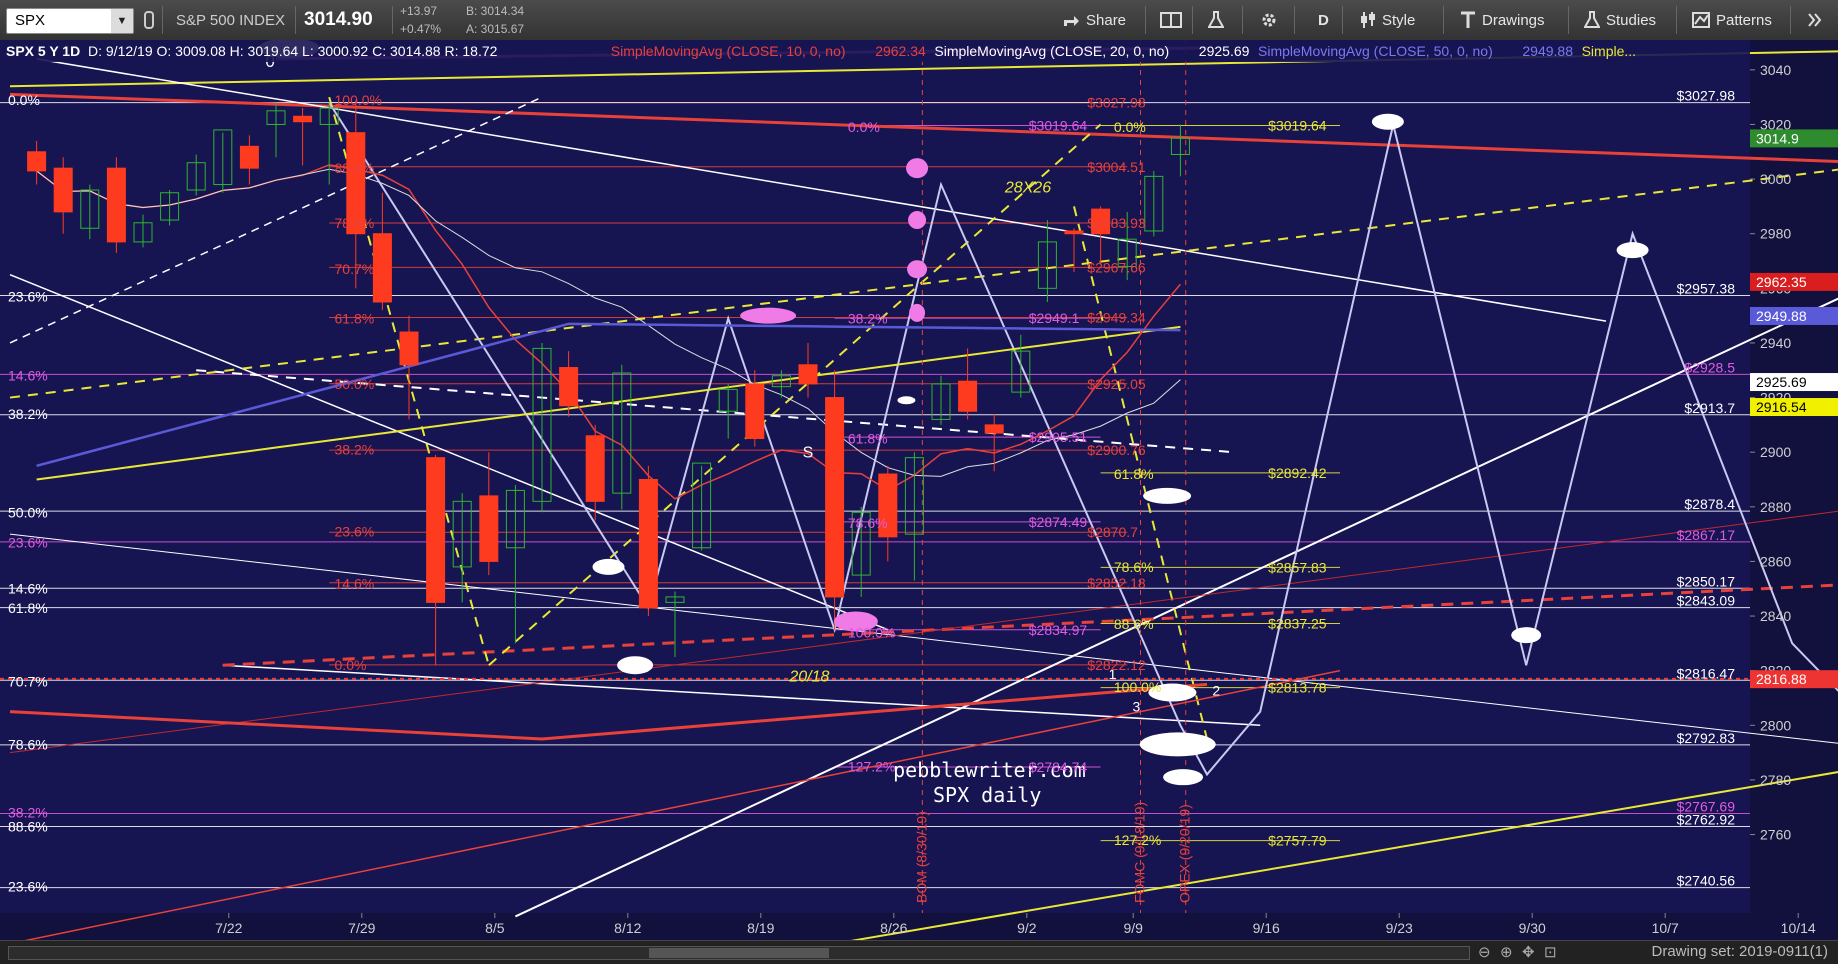 The height and width of the screenshot is (964, 1838). I want to click on chevron-down-icon: ▼, so click(122, 21).